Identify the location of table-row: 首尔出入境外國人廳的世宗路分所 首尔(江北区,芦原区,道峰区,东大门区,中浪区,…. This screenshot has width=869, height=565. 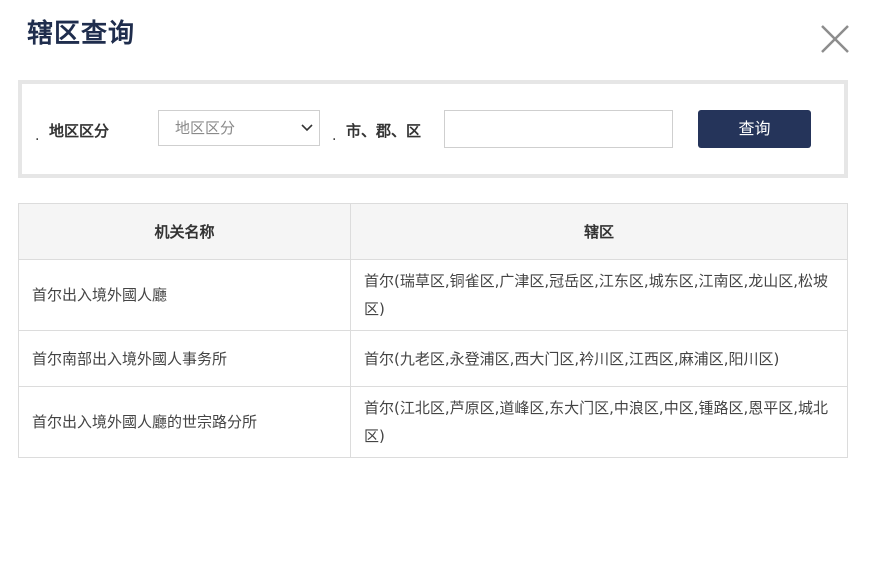
(433, 422).